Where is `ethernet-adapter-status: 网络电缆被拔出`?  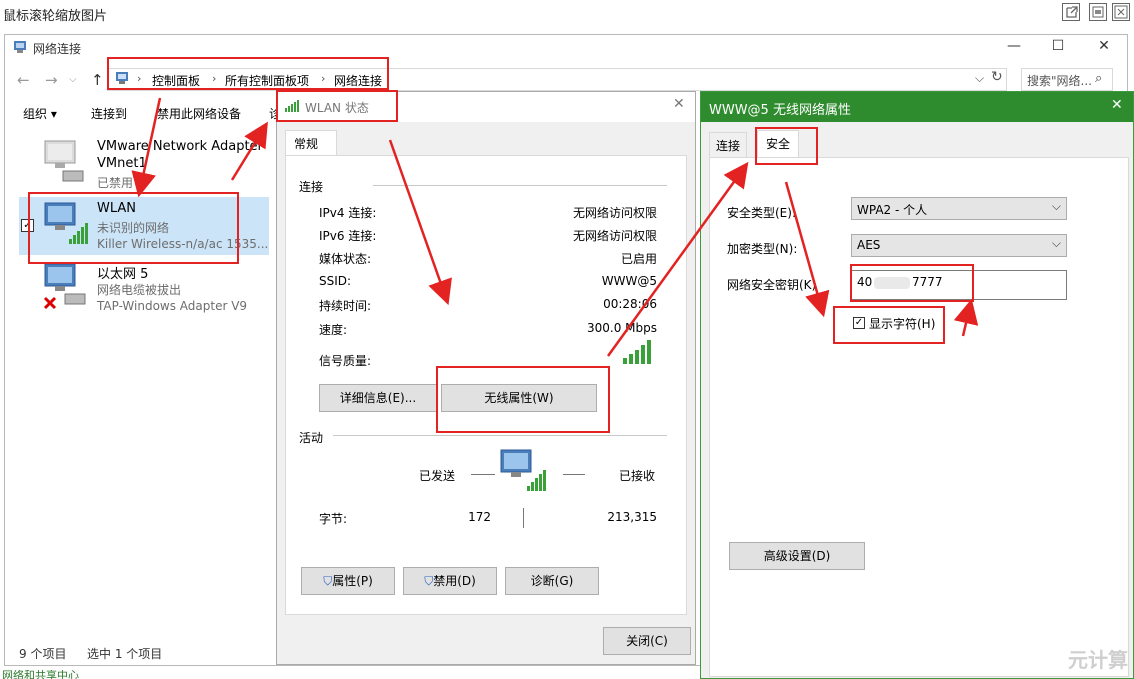 ethernet-adapter-status: 网络电缆被拔出 is located at coordinates (139, 290).